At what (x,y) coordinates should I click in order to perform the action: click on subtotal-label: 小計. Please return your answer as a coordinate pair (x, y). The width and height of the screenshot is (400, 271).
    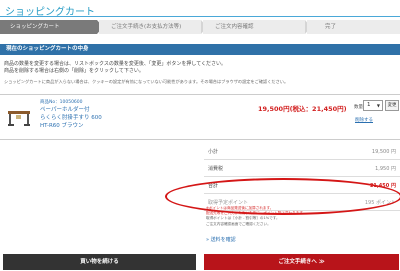
    Looking at the image, I should click on (213, 152).